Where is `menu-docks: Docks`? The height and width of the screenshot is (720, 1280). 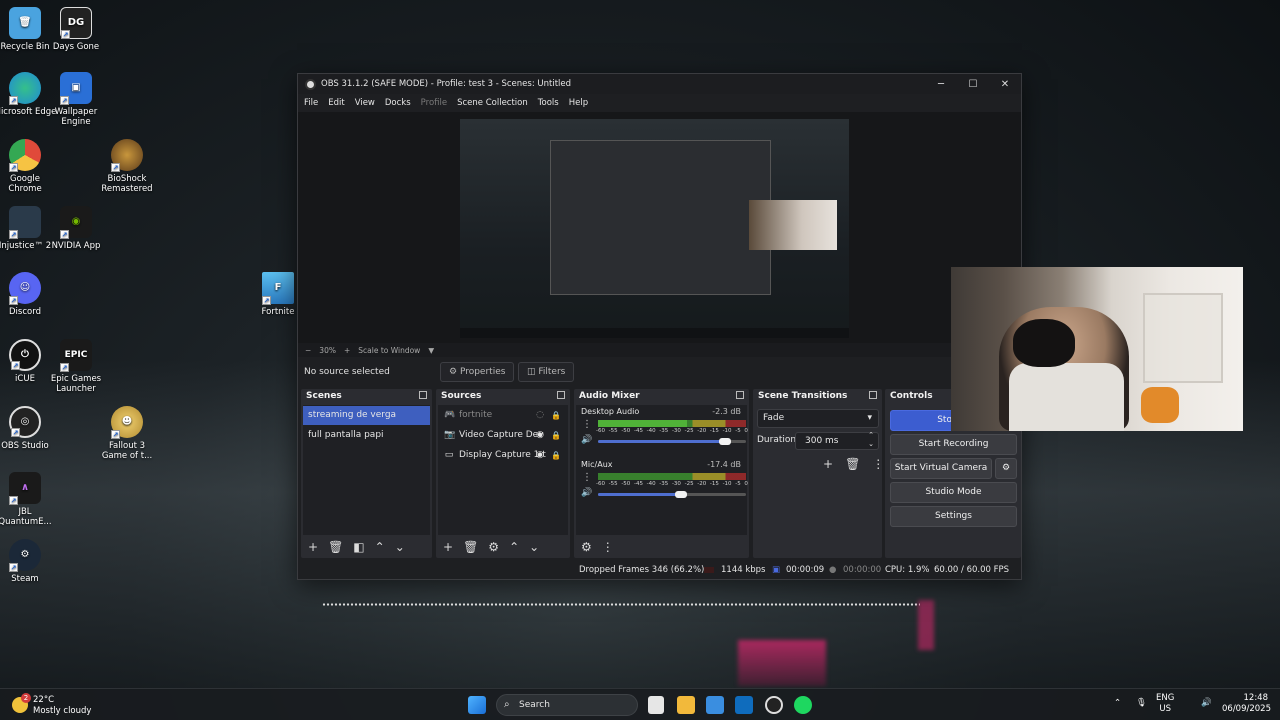 menu-docks: Docks is located at coordinates (398, 103).